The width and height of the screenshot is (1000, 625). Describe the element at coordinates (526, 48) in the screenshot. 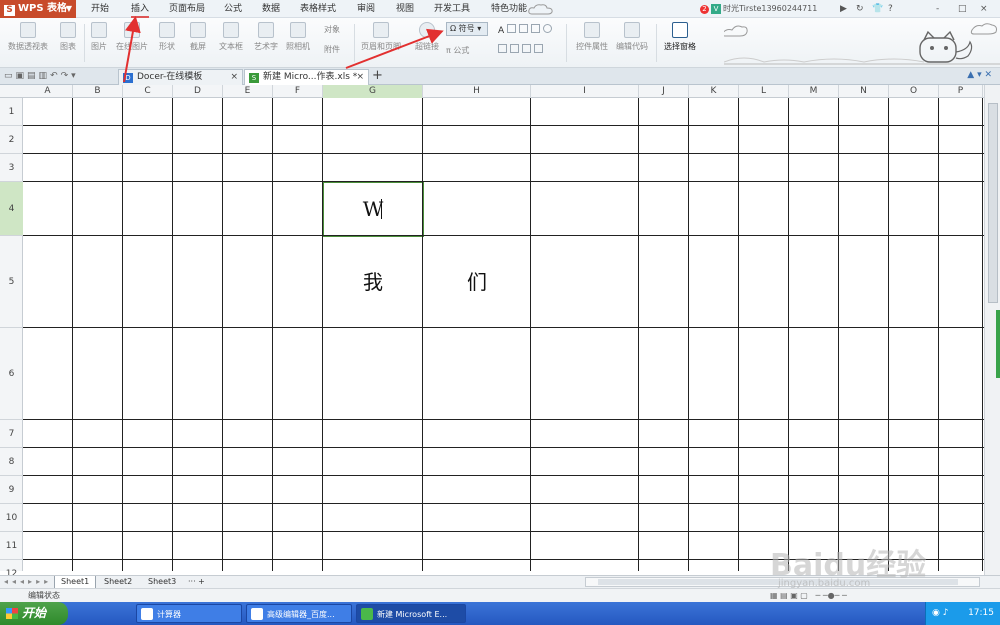

I see `spinner-control-icon` at that location.